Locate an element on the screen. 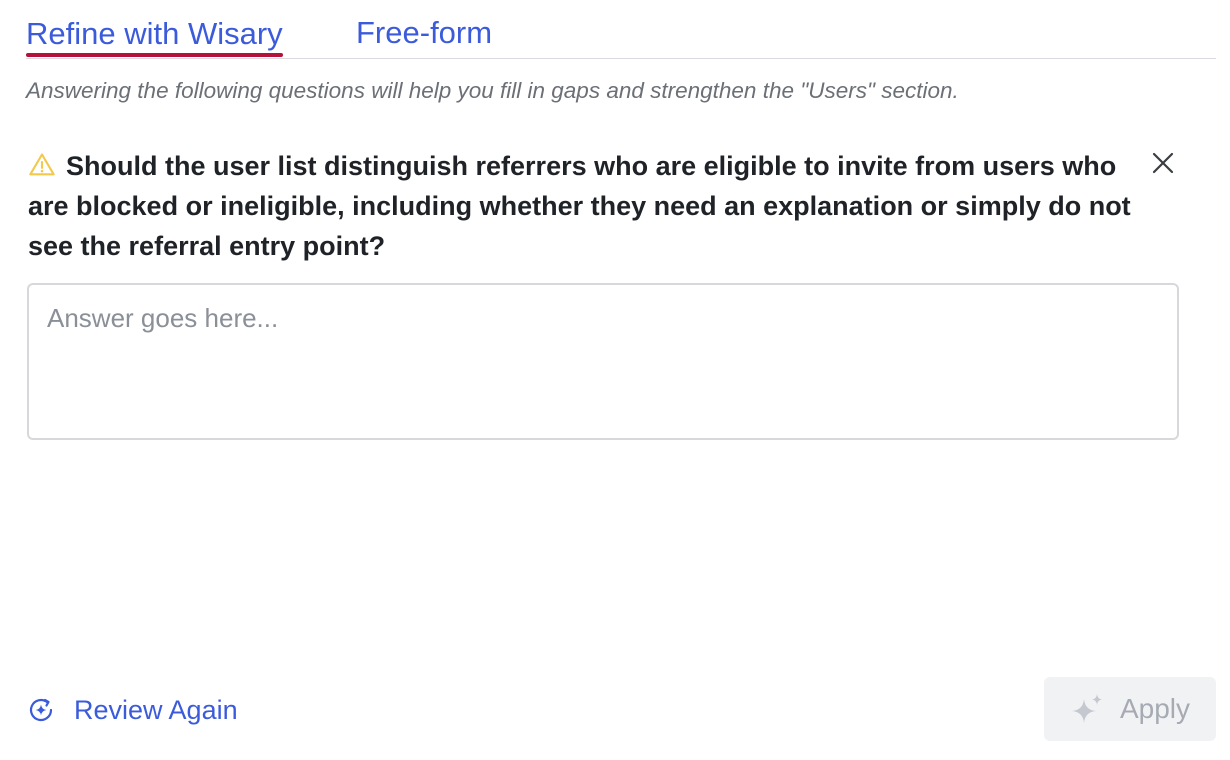 The width and height of the screenshot is (1230, 760). review-again-button: Review Again is located at coordinates (132, 710).